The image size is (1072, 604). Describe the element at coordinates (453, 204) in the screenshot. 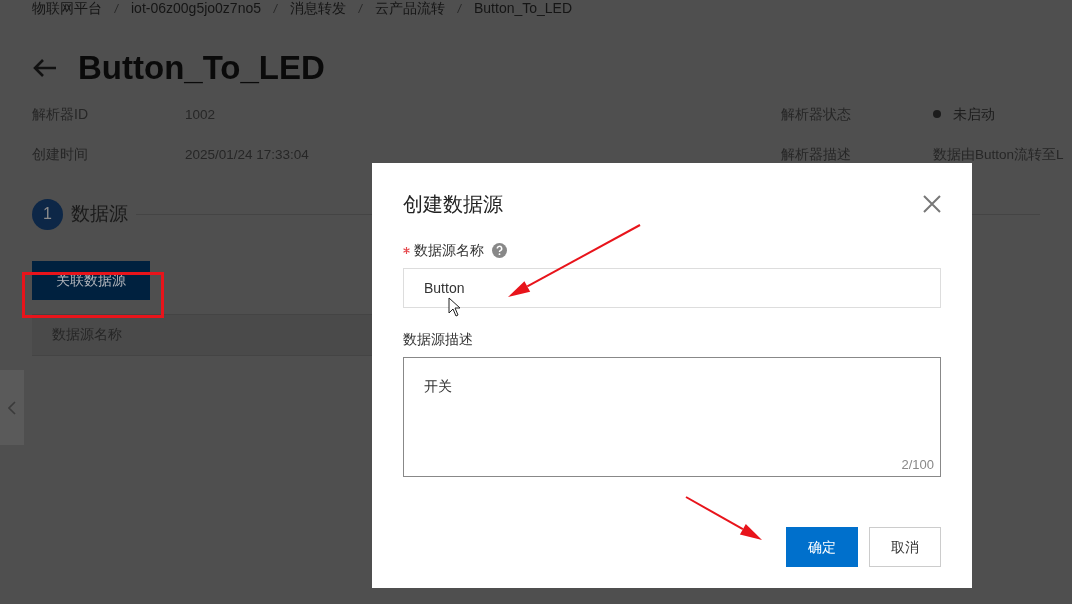

I see `dialog-title: 创建数据源` at that location.